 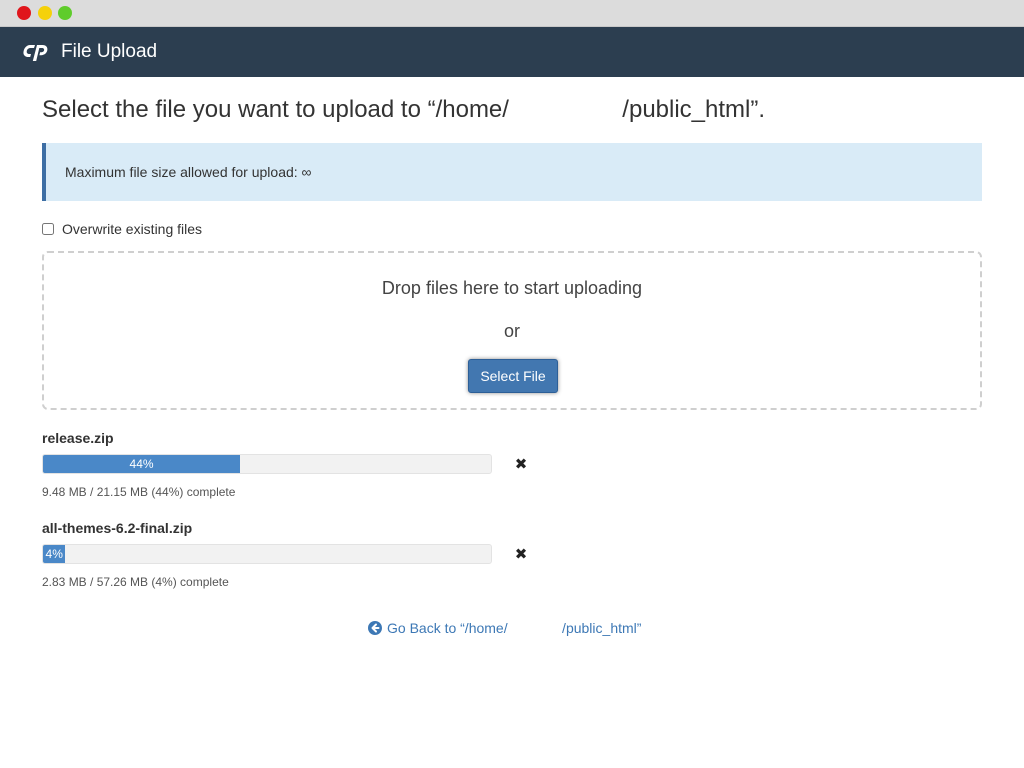 What do you see at coordinates (48, 229) in the screenshot?
I see `overwrite-checkbox` at bounding box center [48, 229].